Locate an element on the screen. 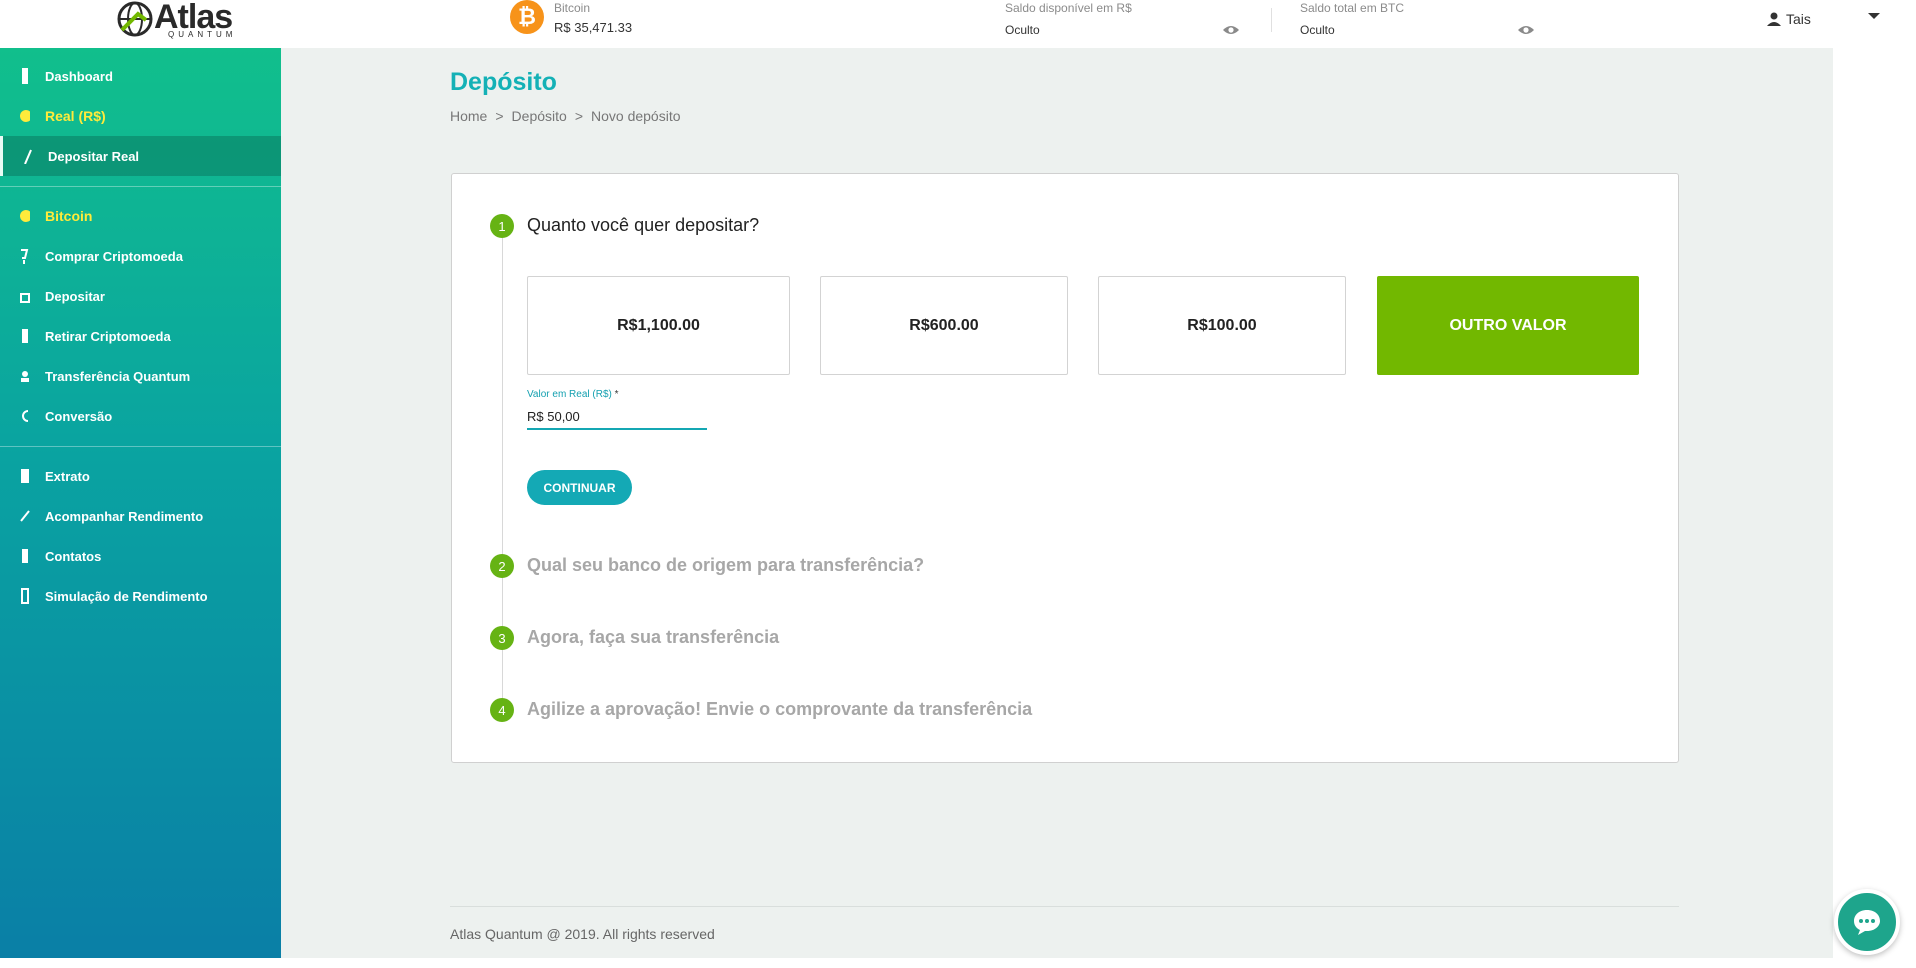  sidebar-item-simulacao-rendimento: Simulação de Rendimento is located at coordinates (140, 596).